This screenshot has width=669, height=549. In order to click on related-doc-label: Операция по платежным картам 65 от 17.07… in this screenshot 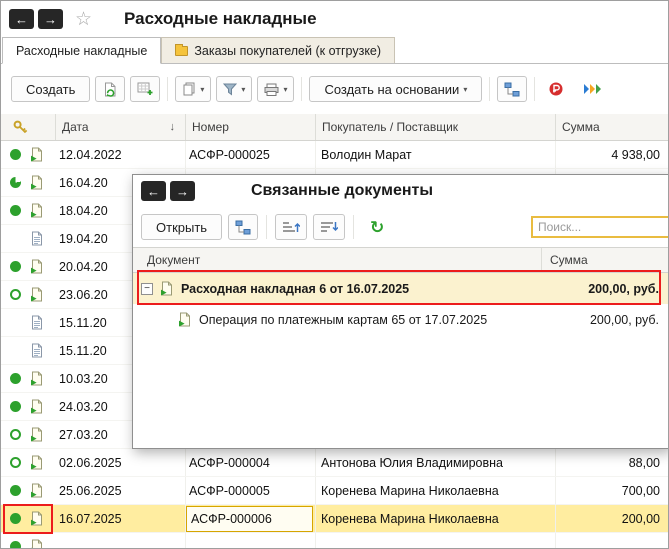, I will do `click(343, 319)`.